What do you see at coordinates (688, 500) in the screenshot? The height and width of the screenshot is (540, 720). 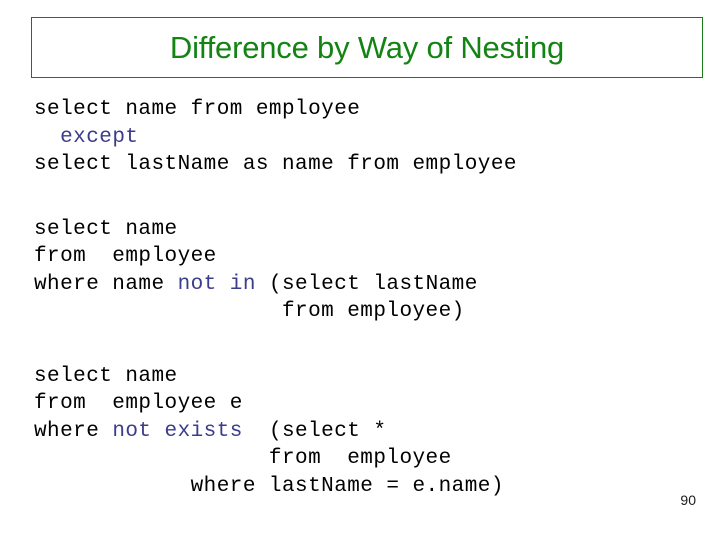 I see `page-number: 90` at bounding box center [688, 500].